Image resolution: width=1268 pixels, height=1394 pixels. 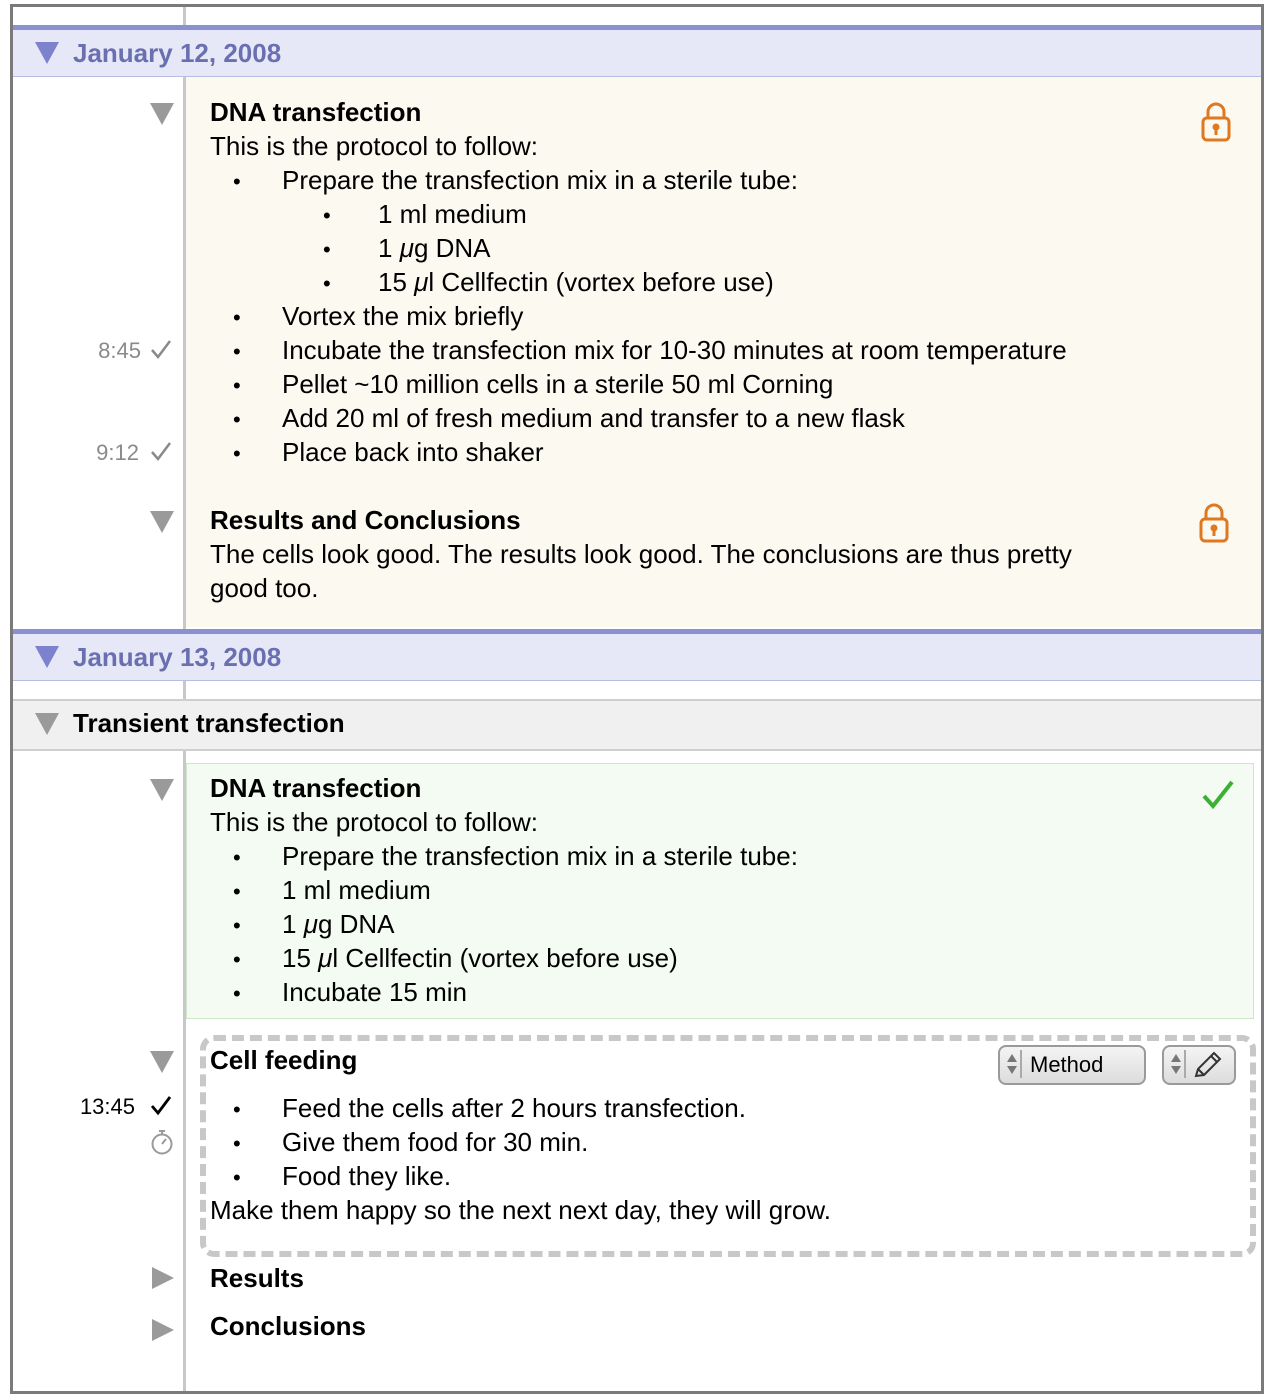 I want to click on step-time: 8:45, so click(x=119, y=350).